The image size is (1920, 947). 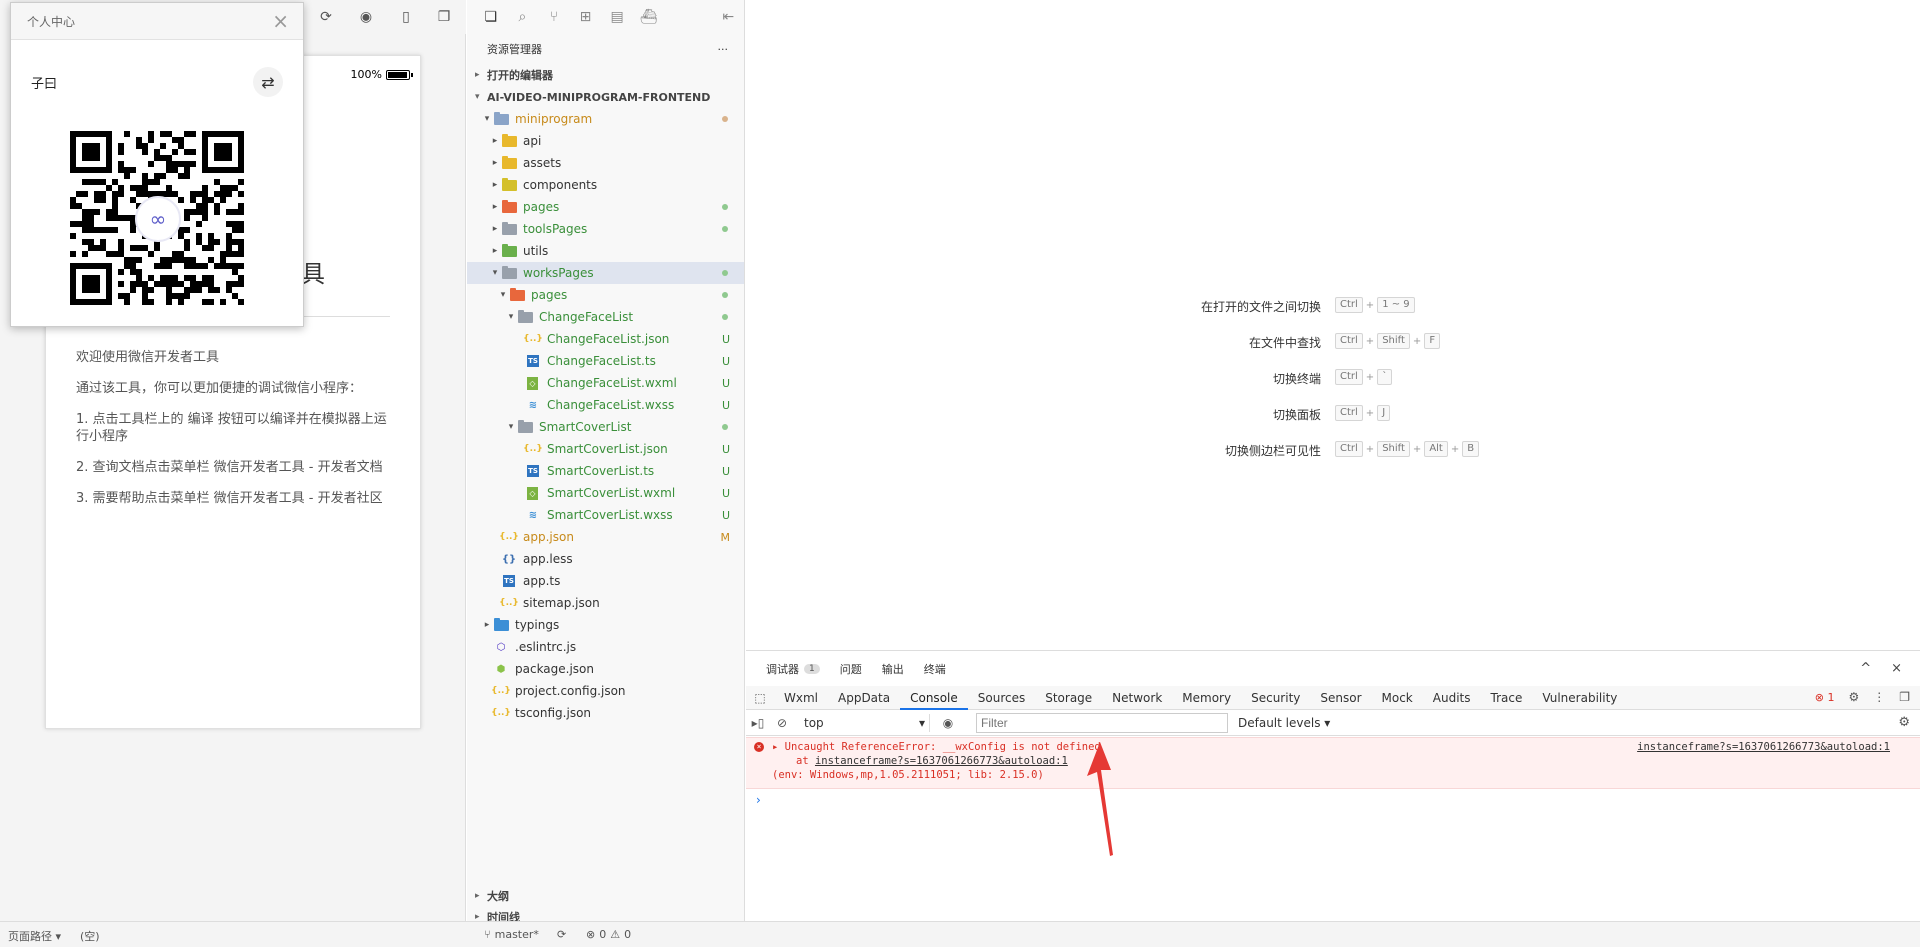 What do you see at coordinates (605, 141) in the screenshot?
I see `tree-folder: ▸ api` at bounding box center [605, 141].